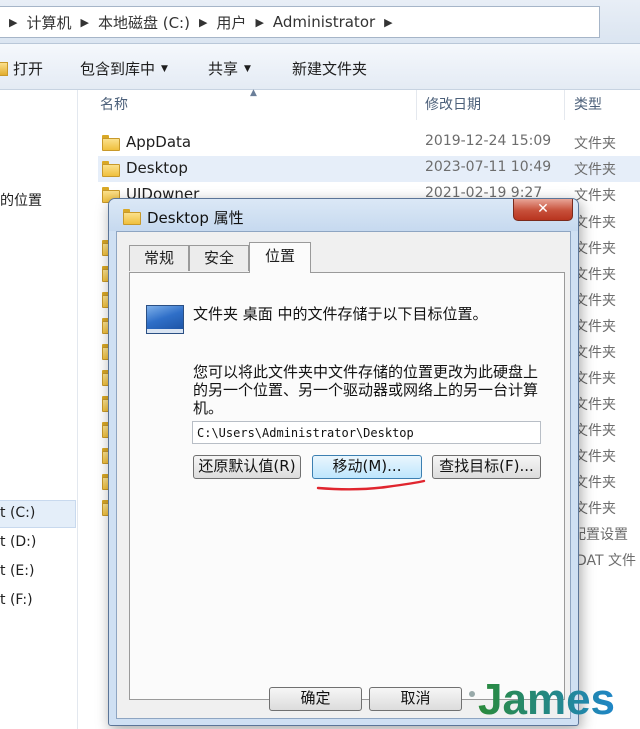  Describe the element at coordinates (17, 571) in the screenshot. I see `nav-item-drive-e: t (E:)` at that location.